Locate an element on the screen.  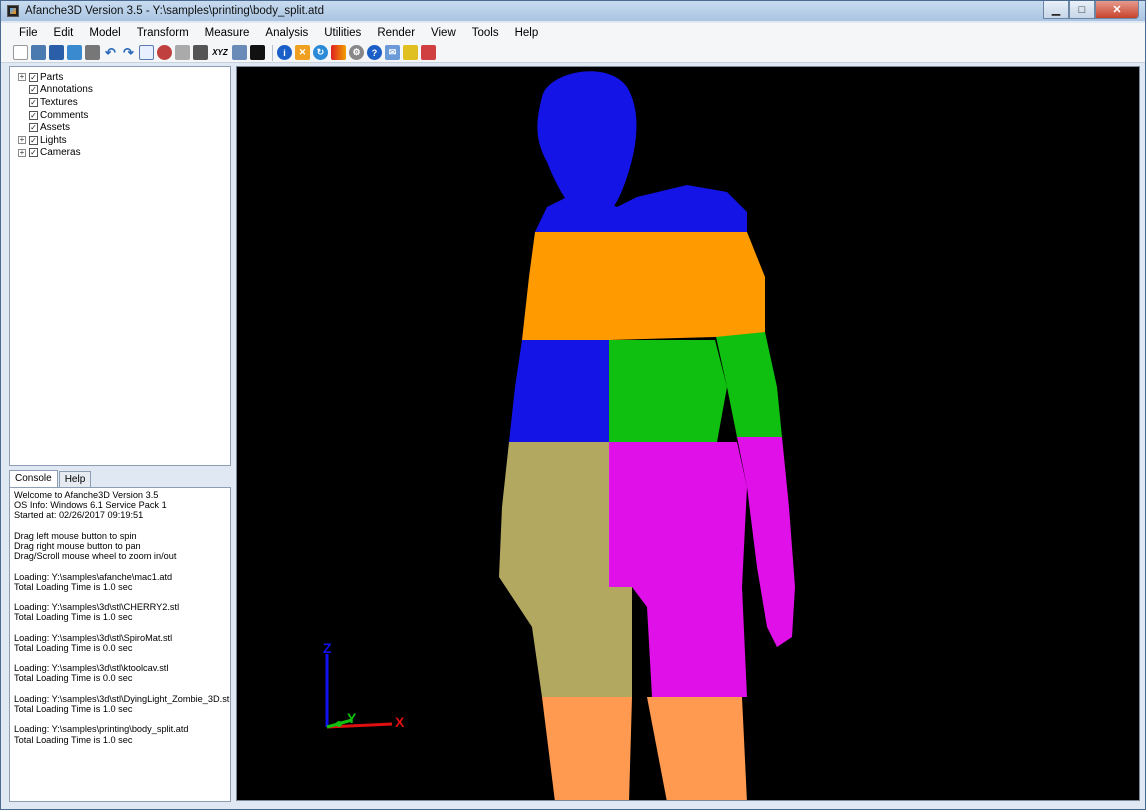
menu-view: View is located at coordinates (443, 33).